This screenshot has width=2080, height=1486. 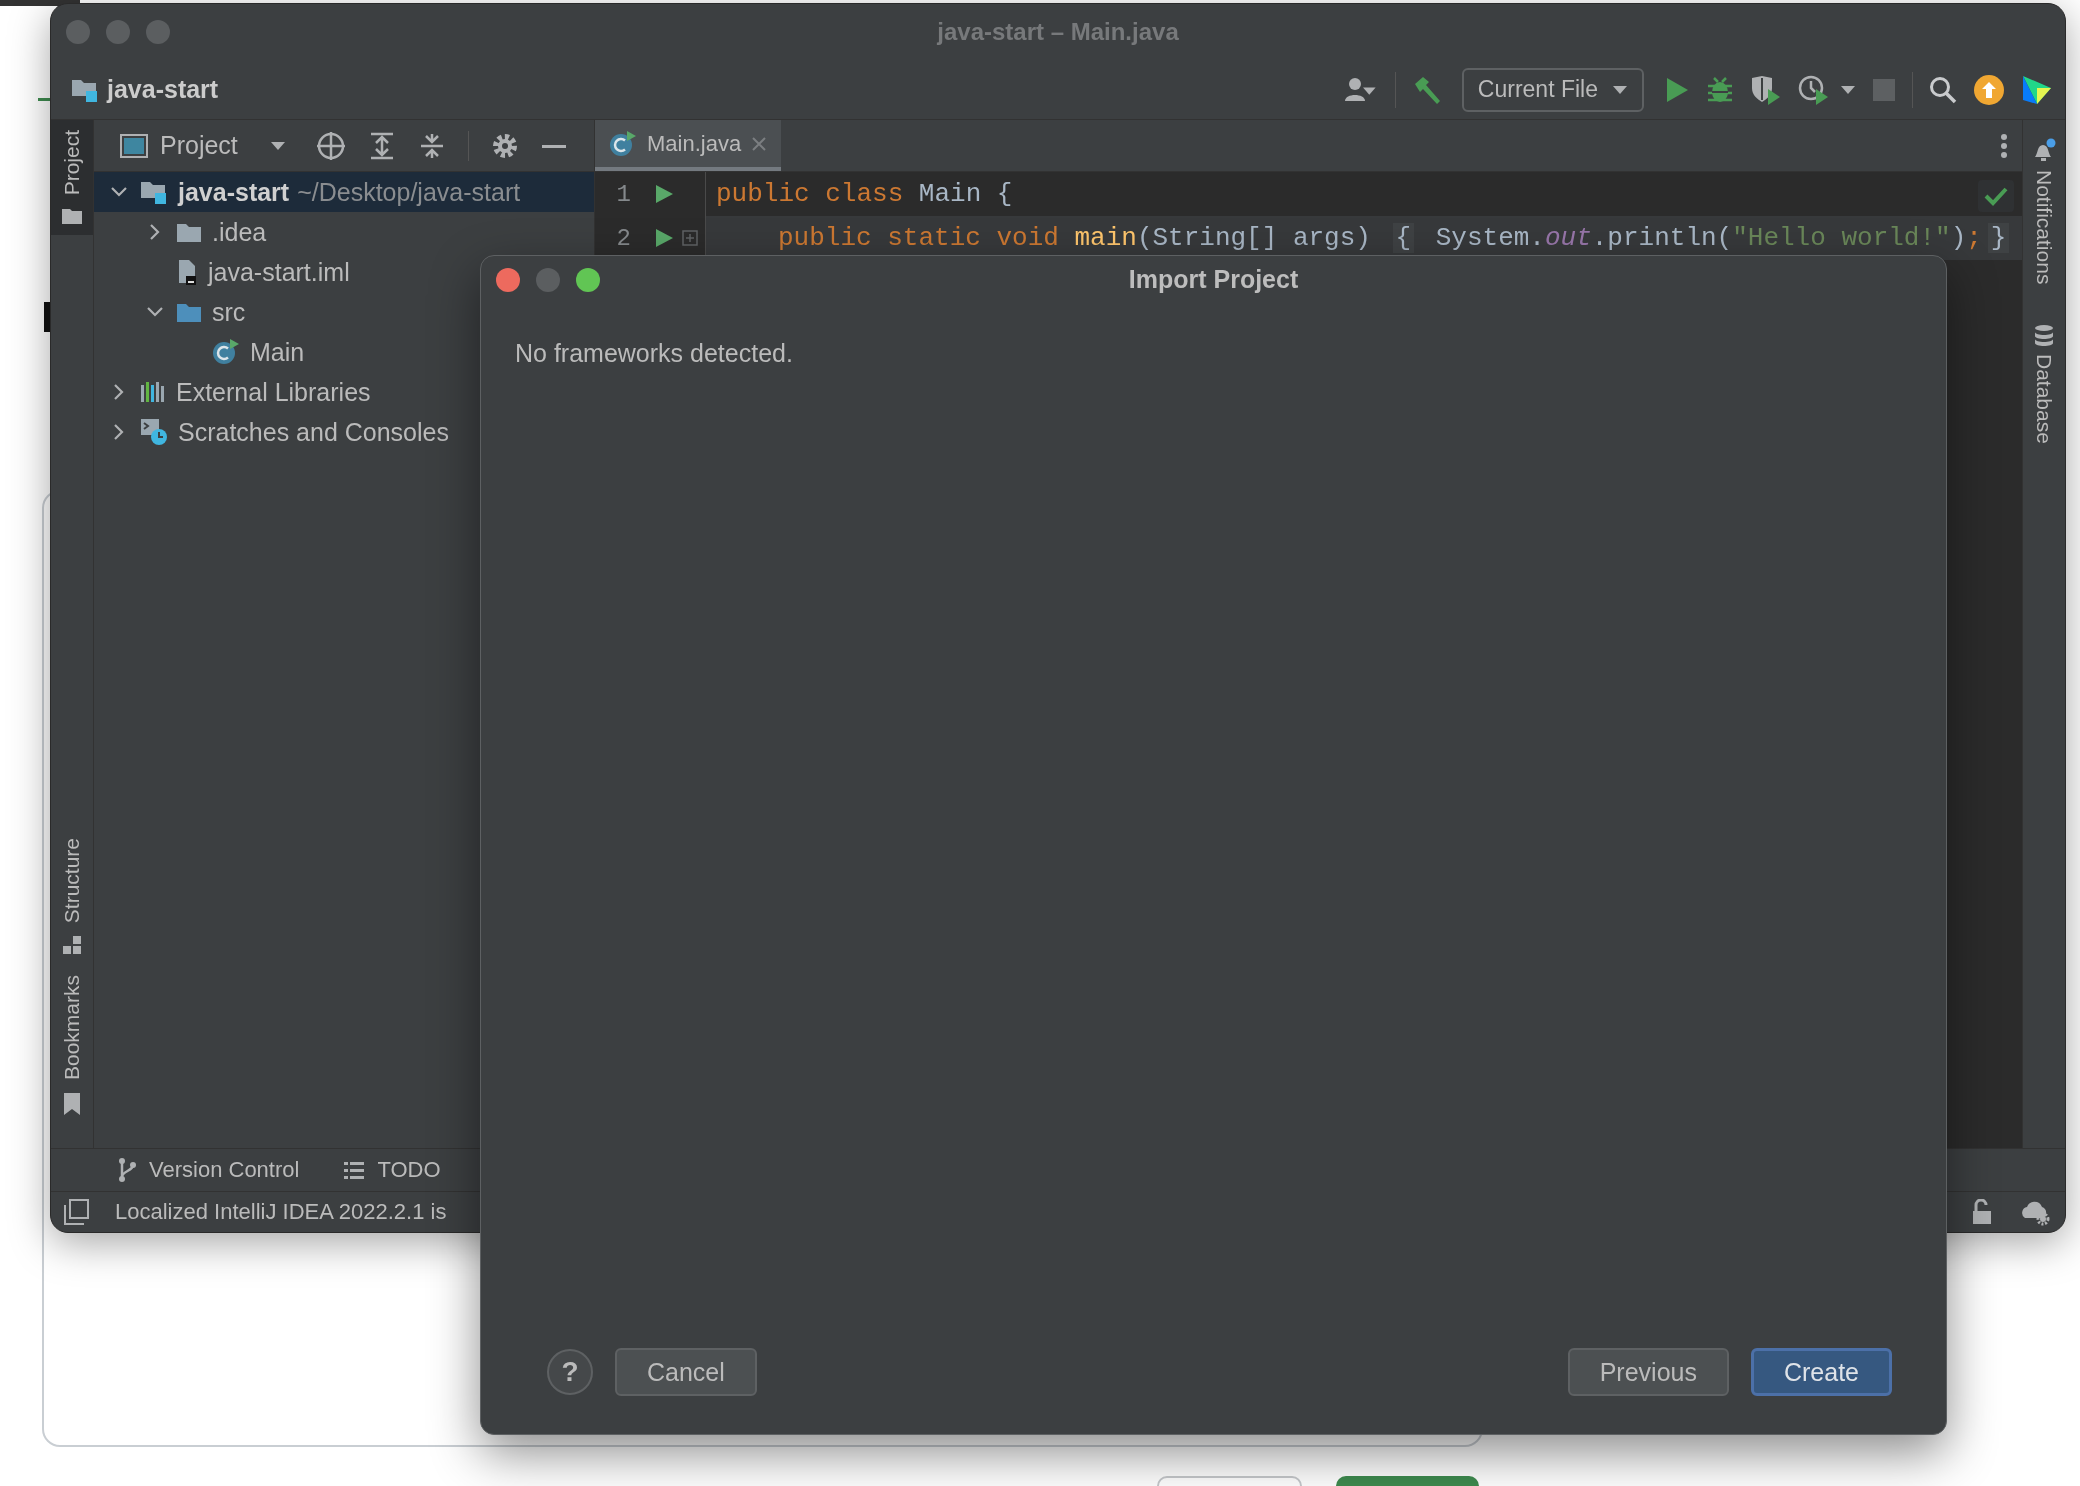 I want to click on status-message: Localized IntelliJ IDEA 2022.2.1 is, so click(x=281, y=1212).